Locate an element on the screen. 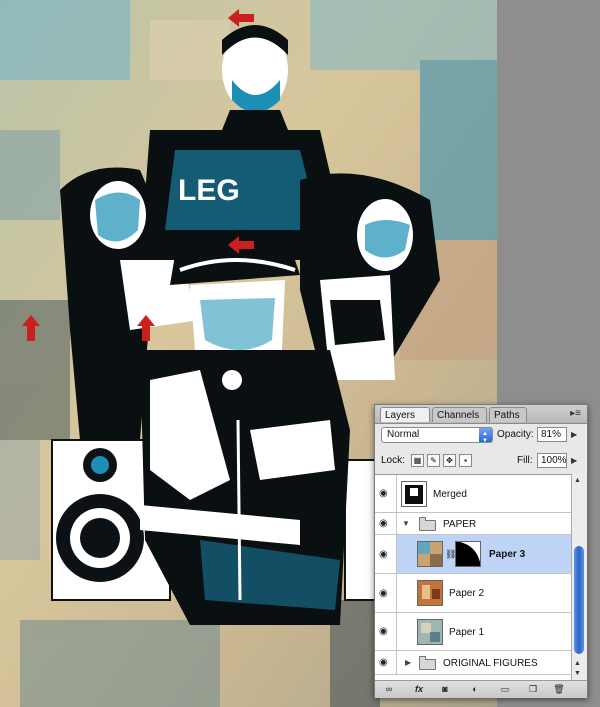  opacity-field: 81% is located at coordinates (552, 434).